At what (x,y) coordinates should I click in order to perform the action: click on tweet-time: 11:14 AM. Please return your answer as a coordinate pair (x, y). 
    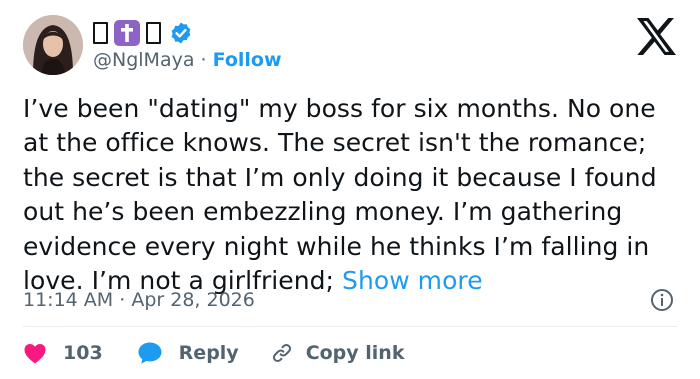
    Looking at the image, I should click on (68, 300).